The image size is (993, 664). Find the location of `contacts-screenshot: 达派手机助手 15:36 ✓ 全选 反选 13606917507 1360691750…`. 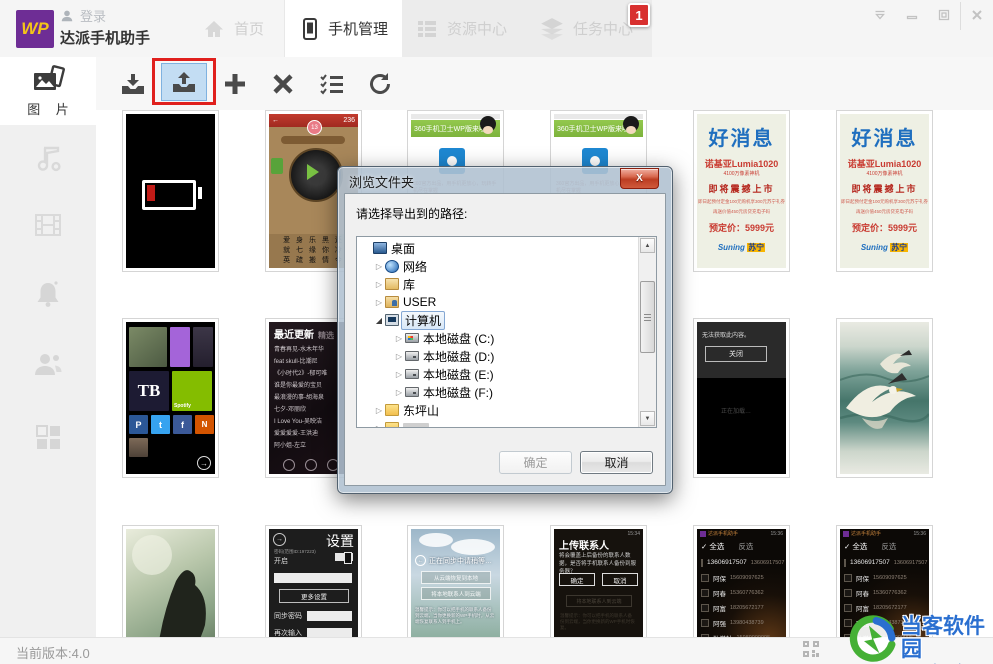

contacts-screenshot: 达派手机助手 15:36 ✓ 全选 反选 13606917507 1360691750… is located at coordinates (741, 583).